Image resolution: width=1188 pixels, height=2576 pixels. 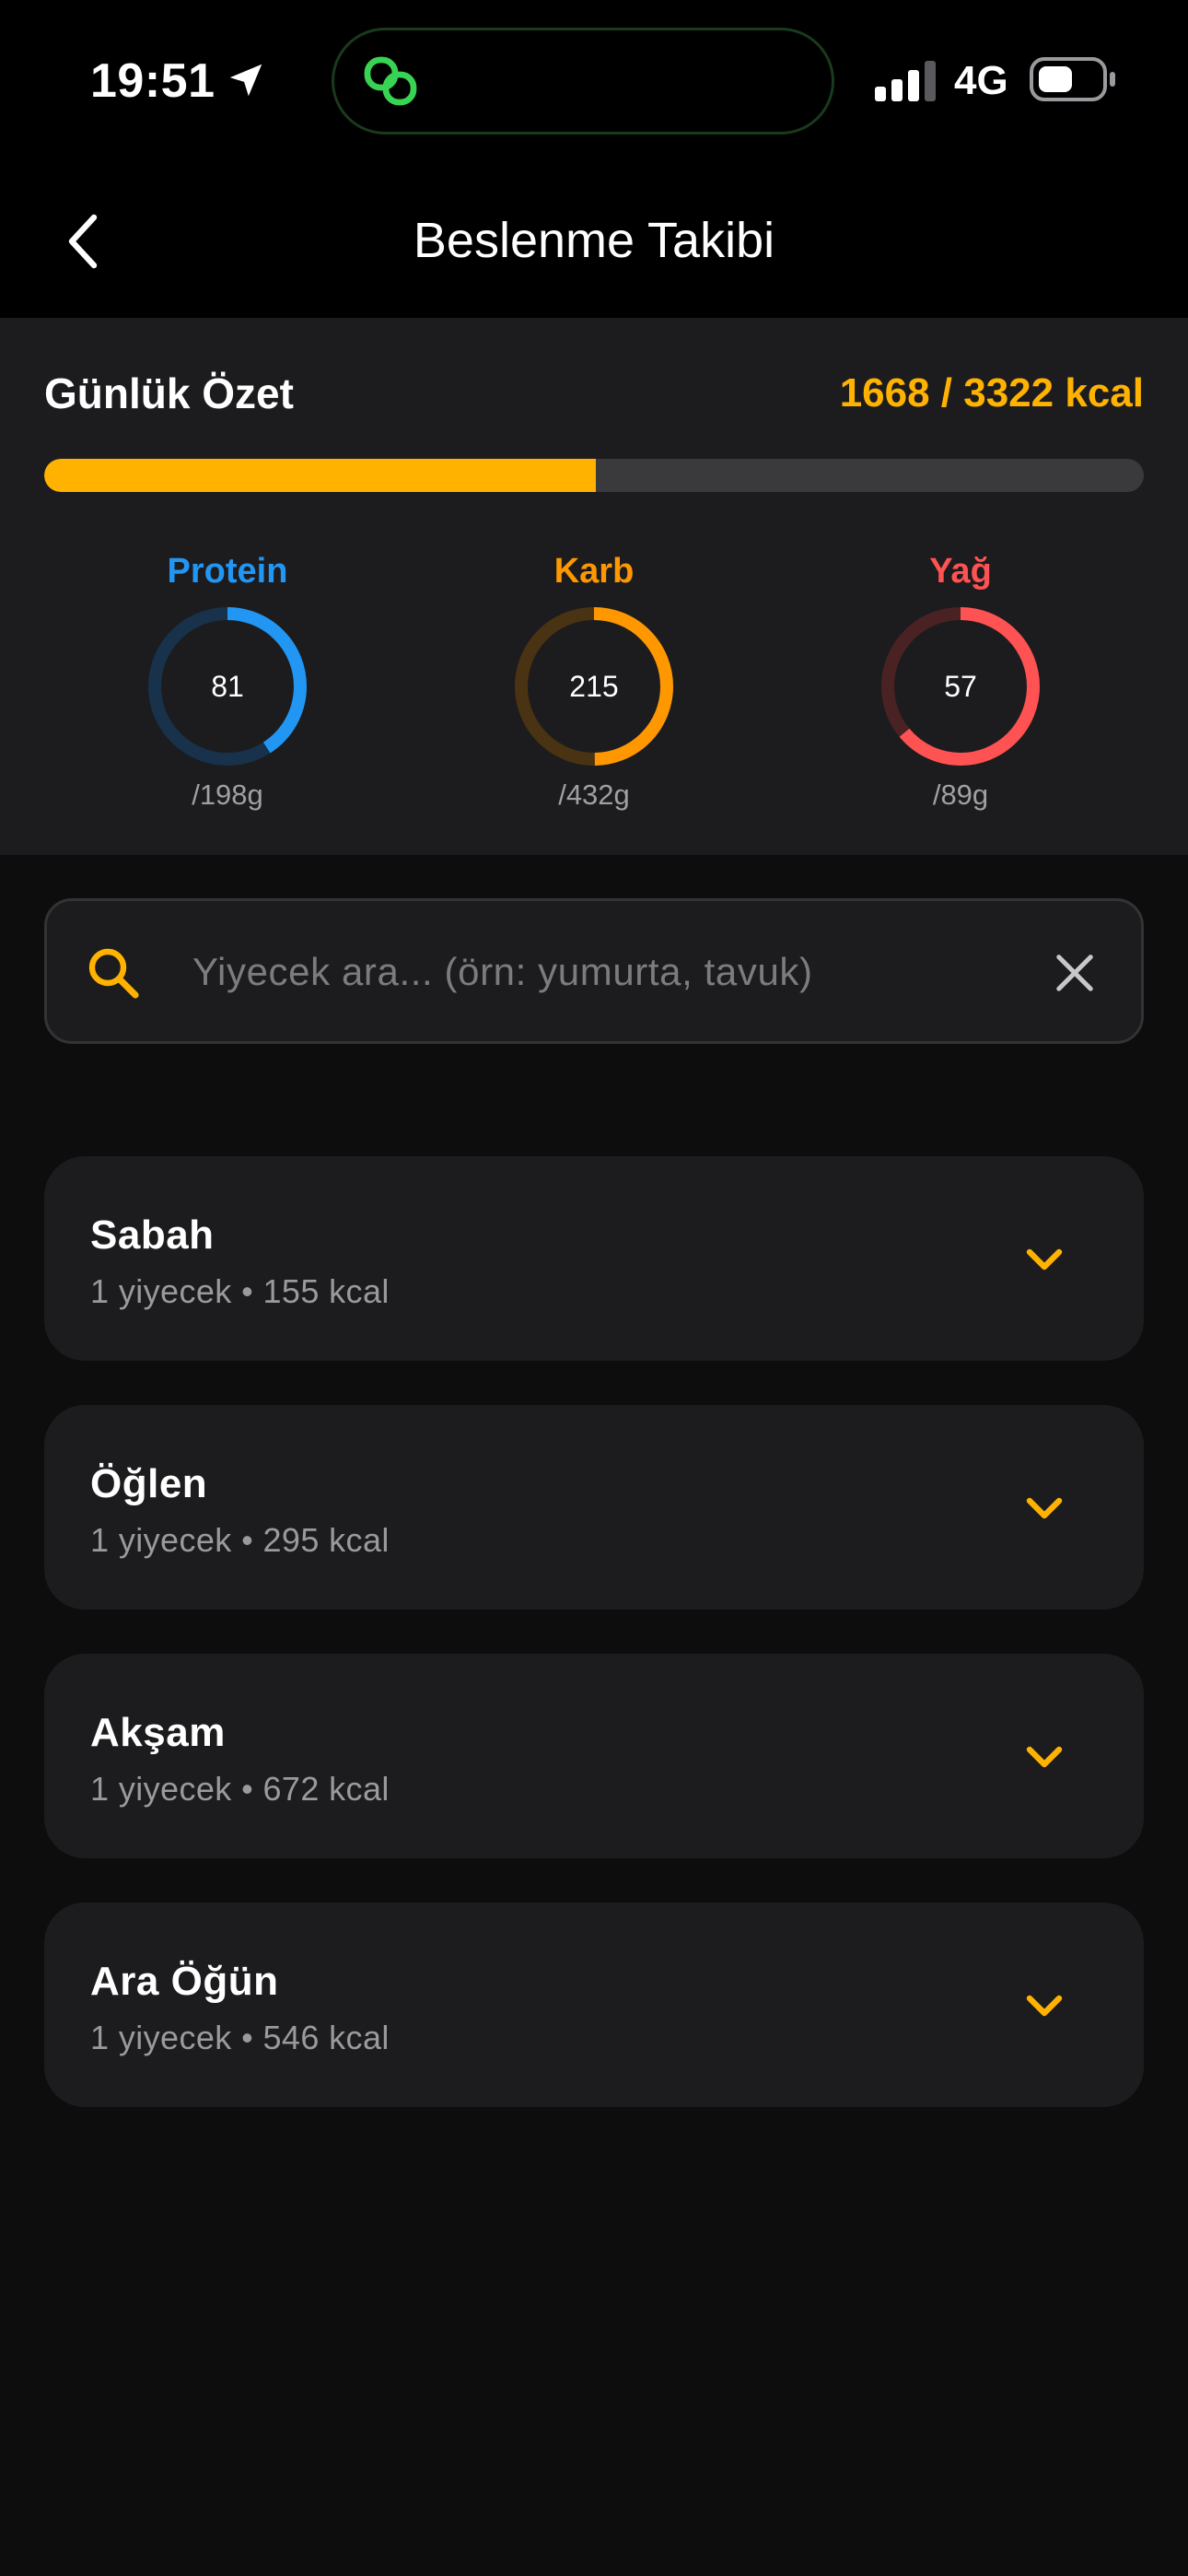 I want to click on clear-search-button, so click(x=1074, y=972).